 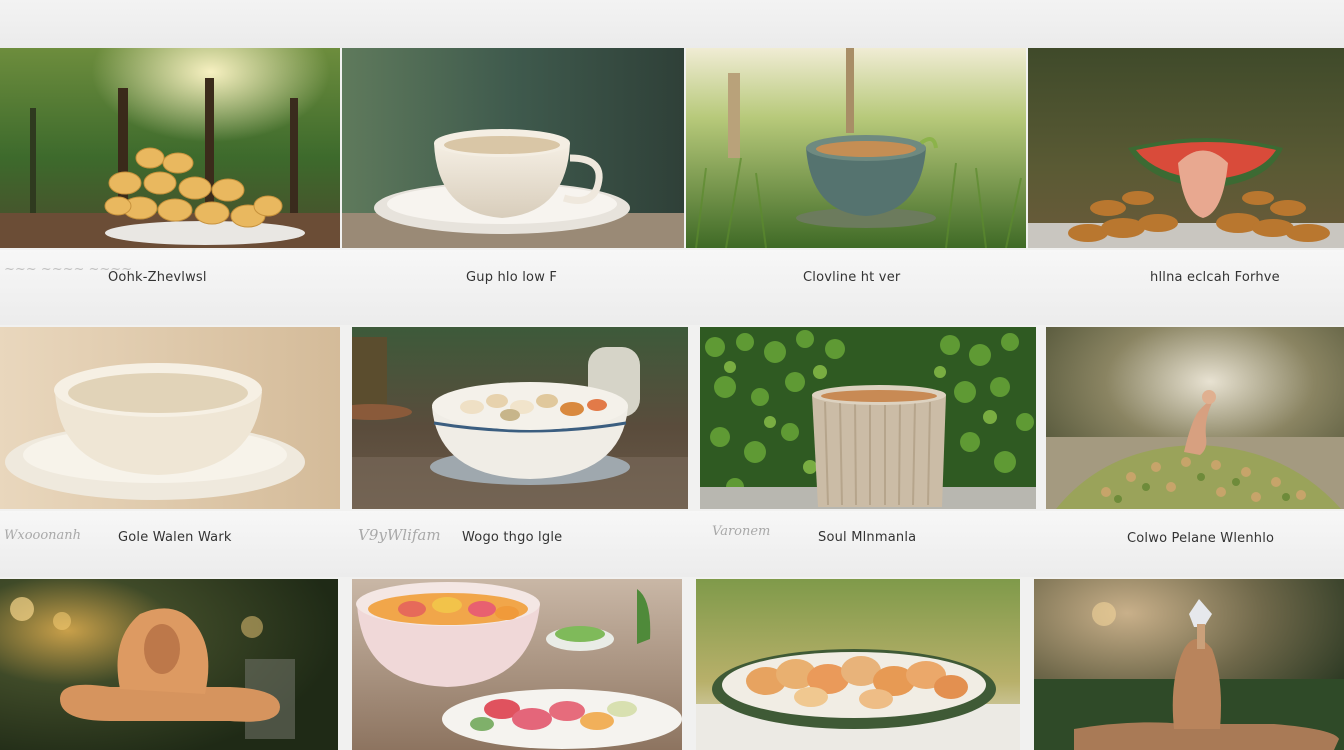 I want to click on gallery-image-grass-bowl, so click(x=856, y=148).